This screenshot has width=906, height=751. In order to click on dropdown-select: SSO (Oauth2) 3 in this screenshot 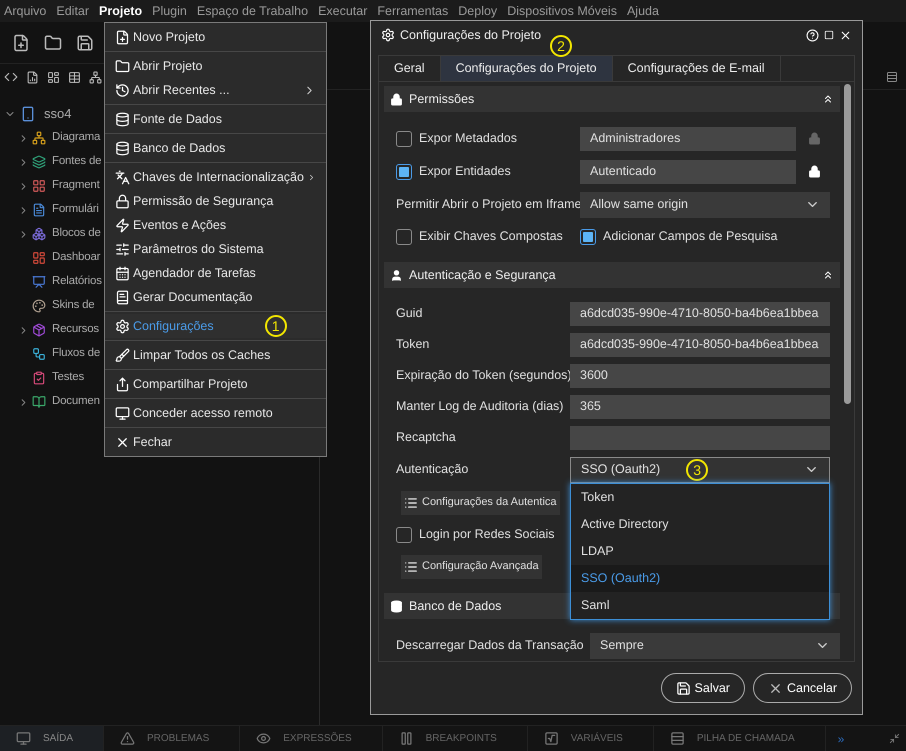, I will do `click(700, 469)`.